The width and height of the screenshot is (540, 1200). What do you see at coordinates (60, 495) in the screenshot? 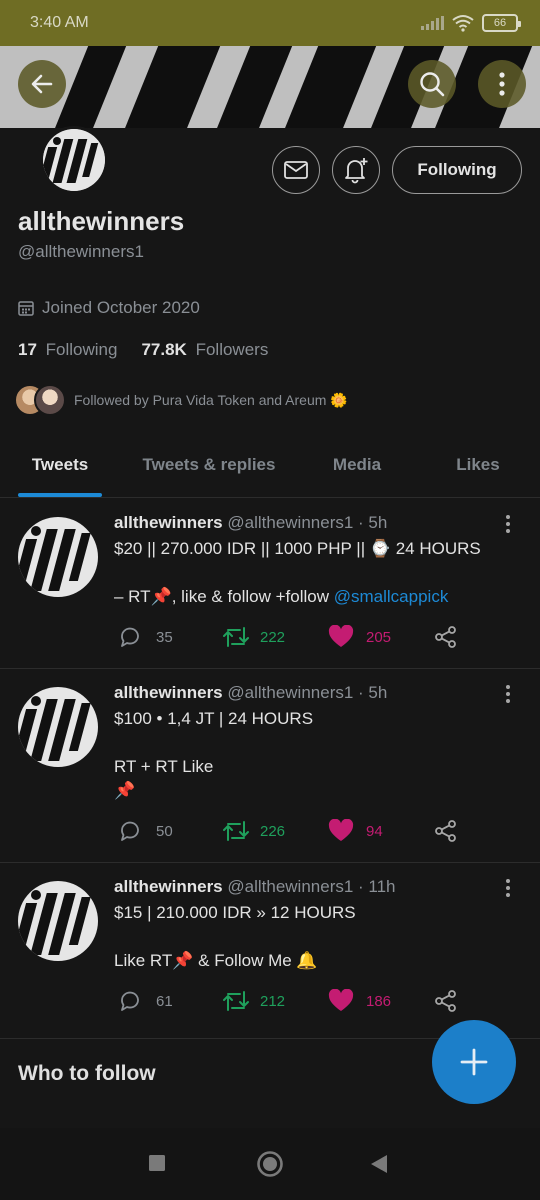
I see `active-tab-indicator` at bounding box center [60, 495].